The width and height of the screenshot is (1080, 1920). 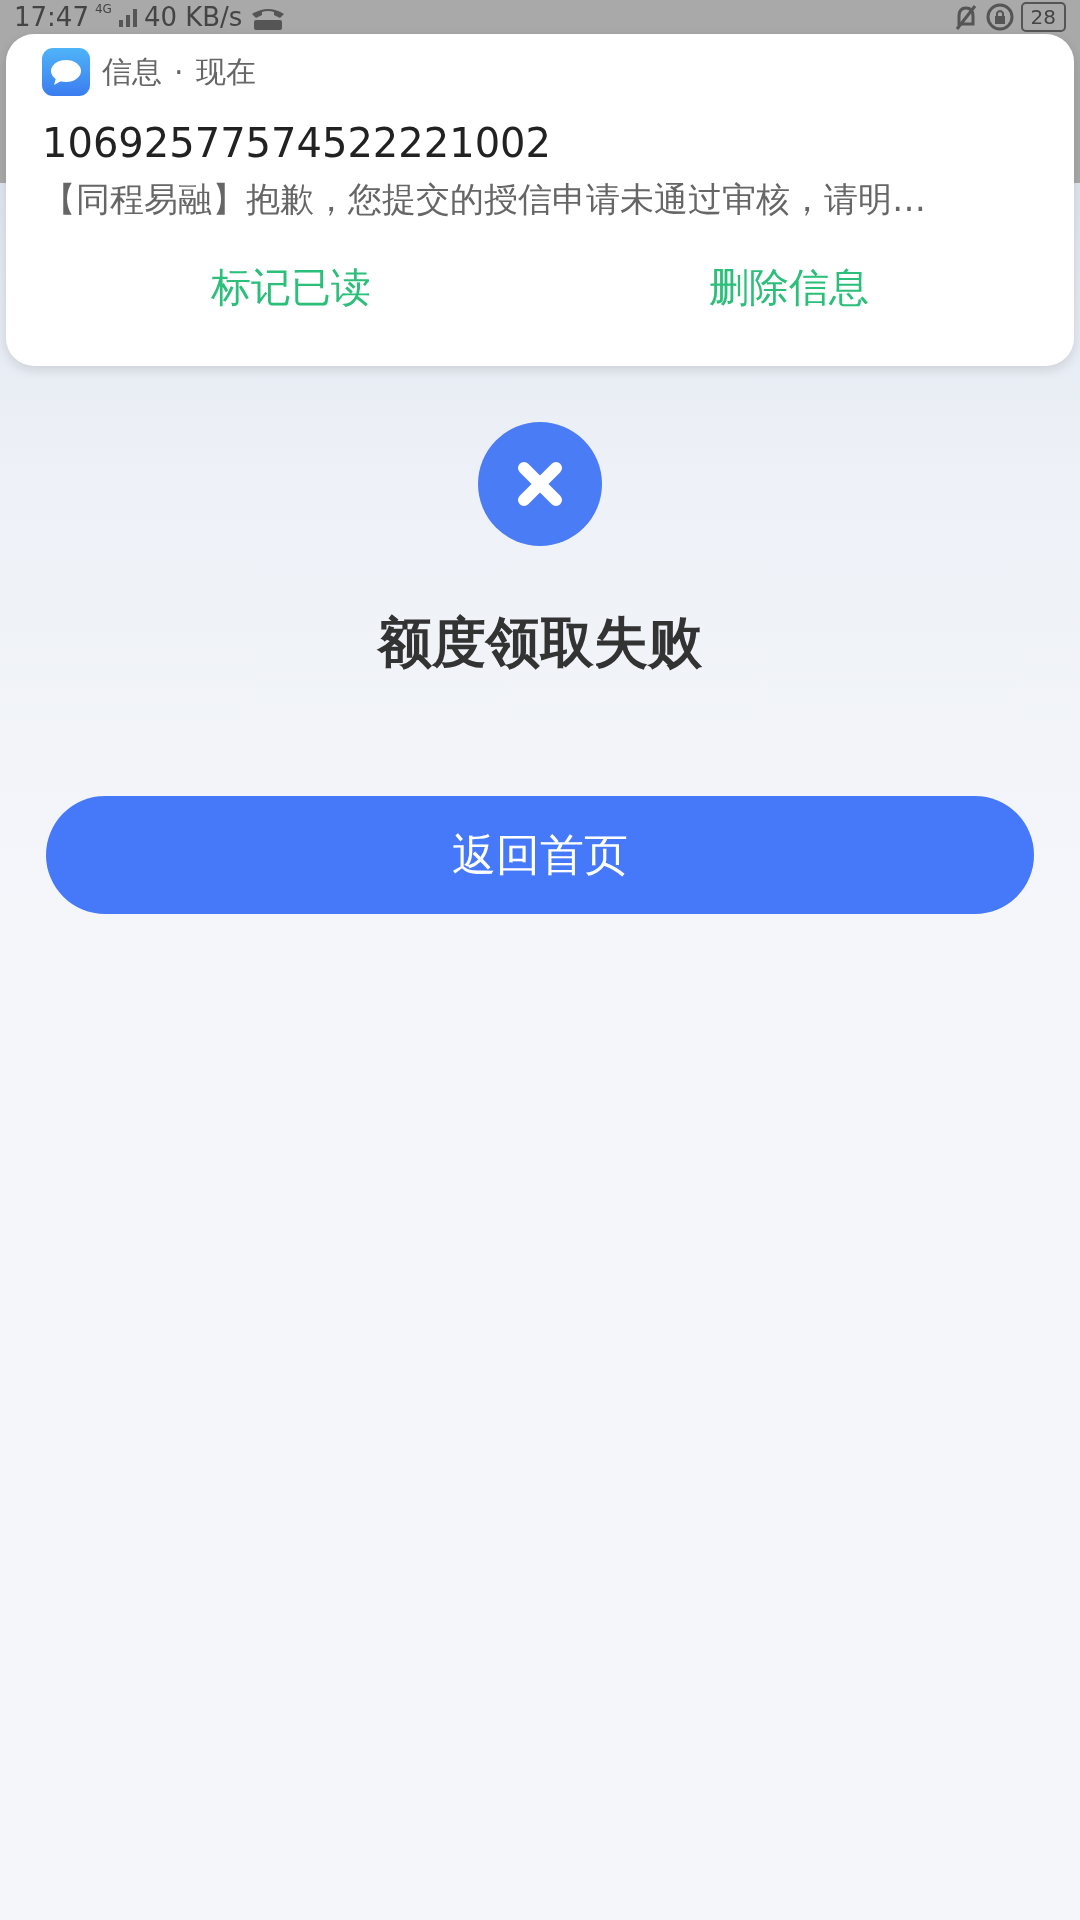 What do you see at coordinates (291, 287) in the screenshot?
I see `notification-action: 标记已读` at bounding box center [291, 287].